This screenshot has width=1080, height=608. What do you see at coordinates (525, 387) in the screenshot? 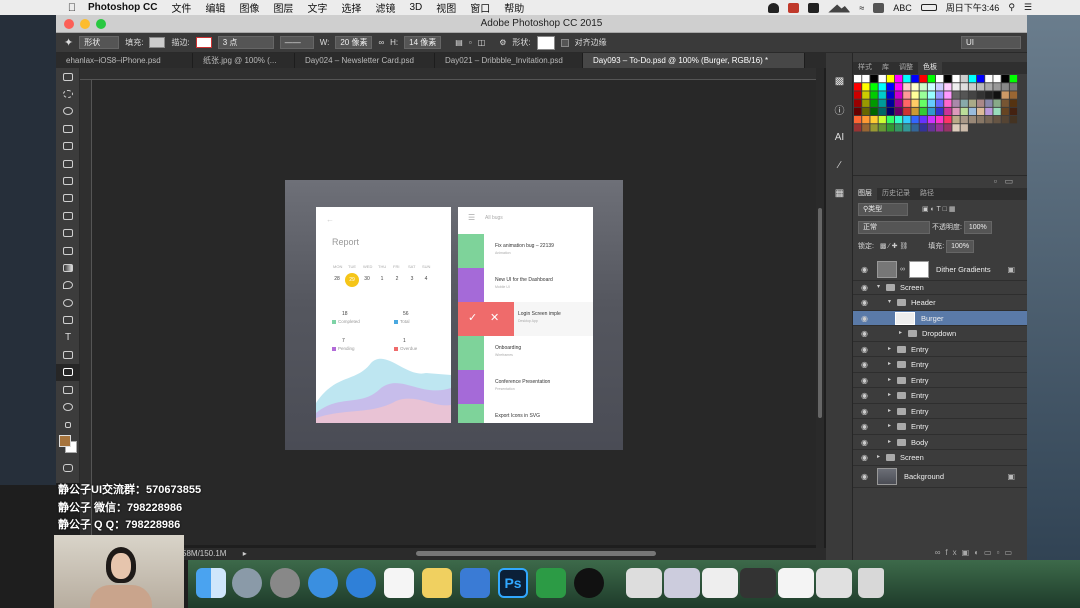
I see `todo-item: Conference Presentation Presentation` at bounding box center [525, 387].